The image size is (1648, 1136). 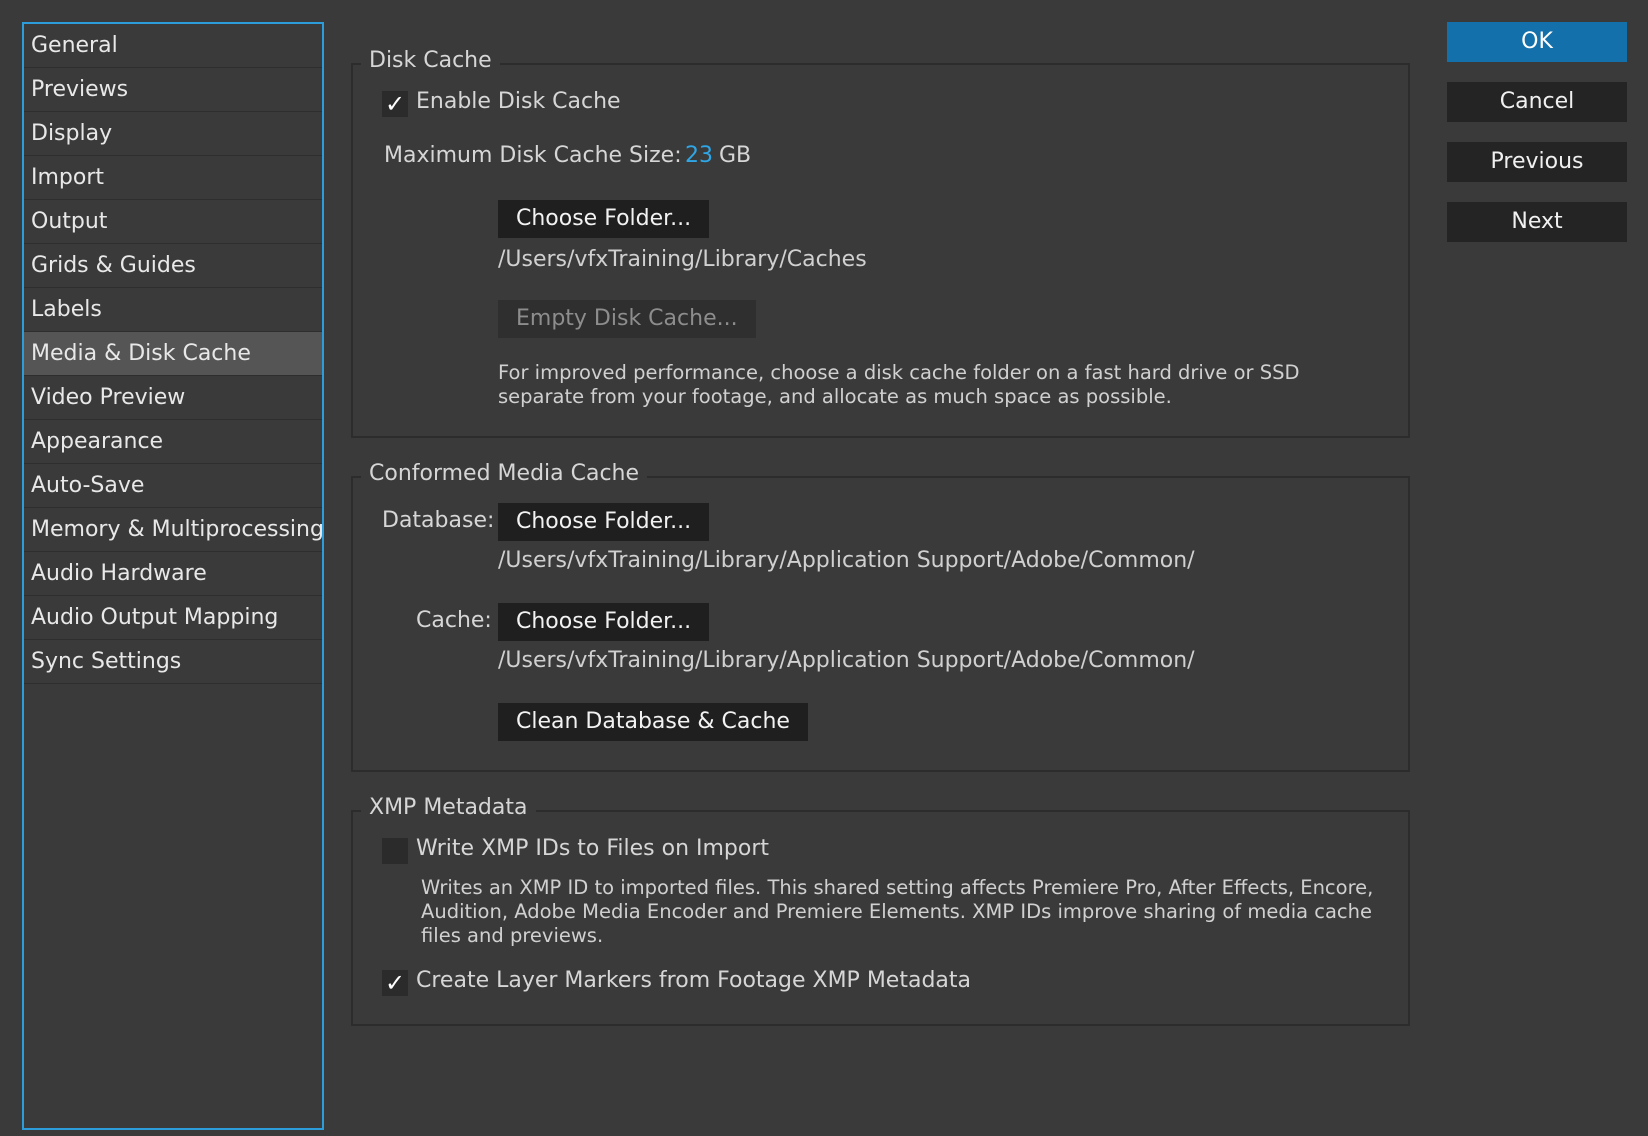 What do you see at coordinates (173, 486) in the screenshot?
I see `sidebar-item-auto-save: Auto-Save` at bounding box center [173, 486].